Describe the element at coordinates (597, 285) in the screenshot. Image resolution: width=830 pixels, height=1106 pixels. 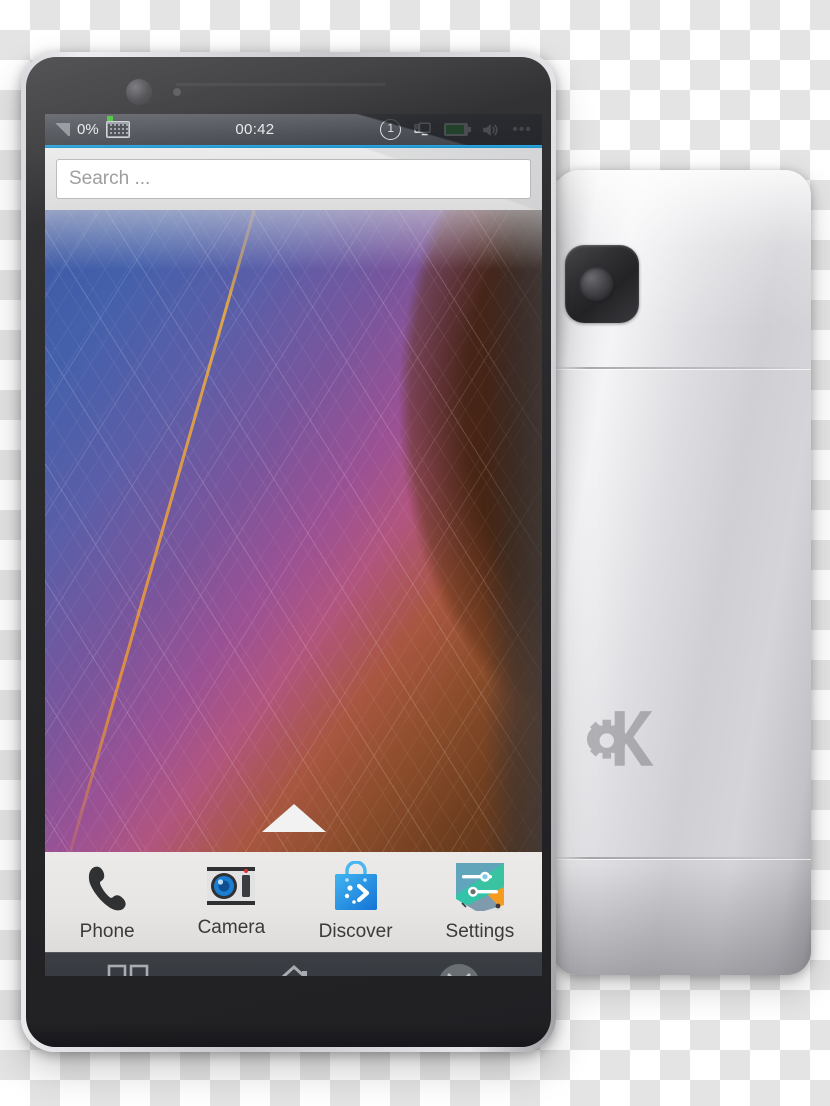
I see `rear-camera-lens-icon` at that location.